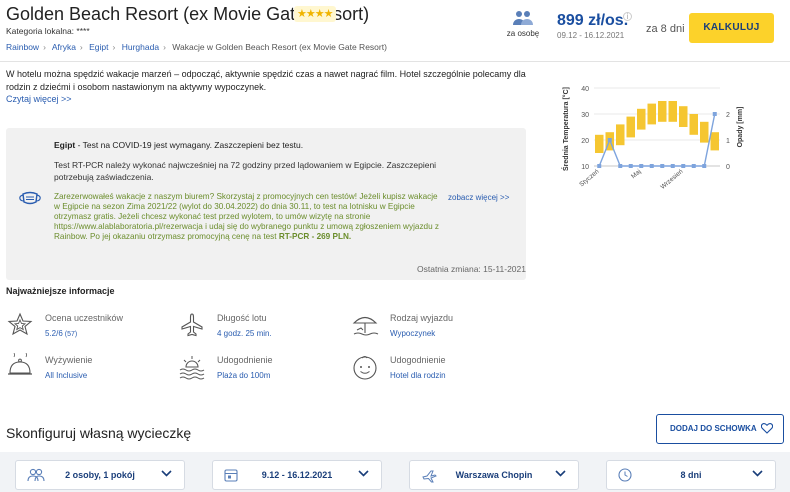 The image size is (790, 492). What do you see at coordinates (244, 333) in the screenshot?
I see `feature-value: 4 godz. 25 min.` at bounding box center [244, 333].